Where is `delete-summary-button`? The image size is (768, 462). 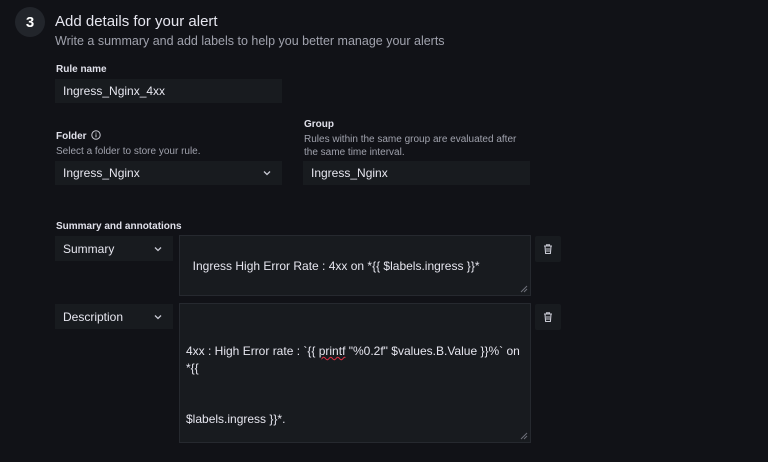
delete-summary-button is located at coordinates (548, 249).